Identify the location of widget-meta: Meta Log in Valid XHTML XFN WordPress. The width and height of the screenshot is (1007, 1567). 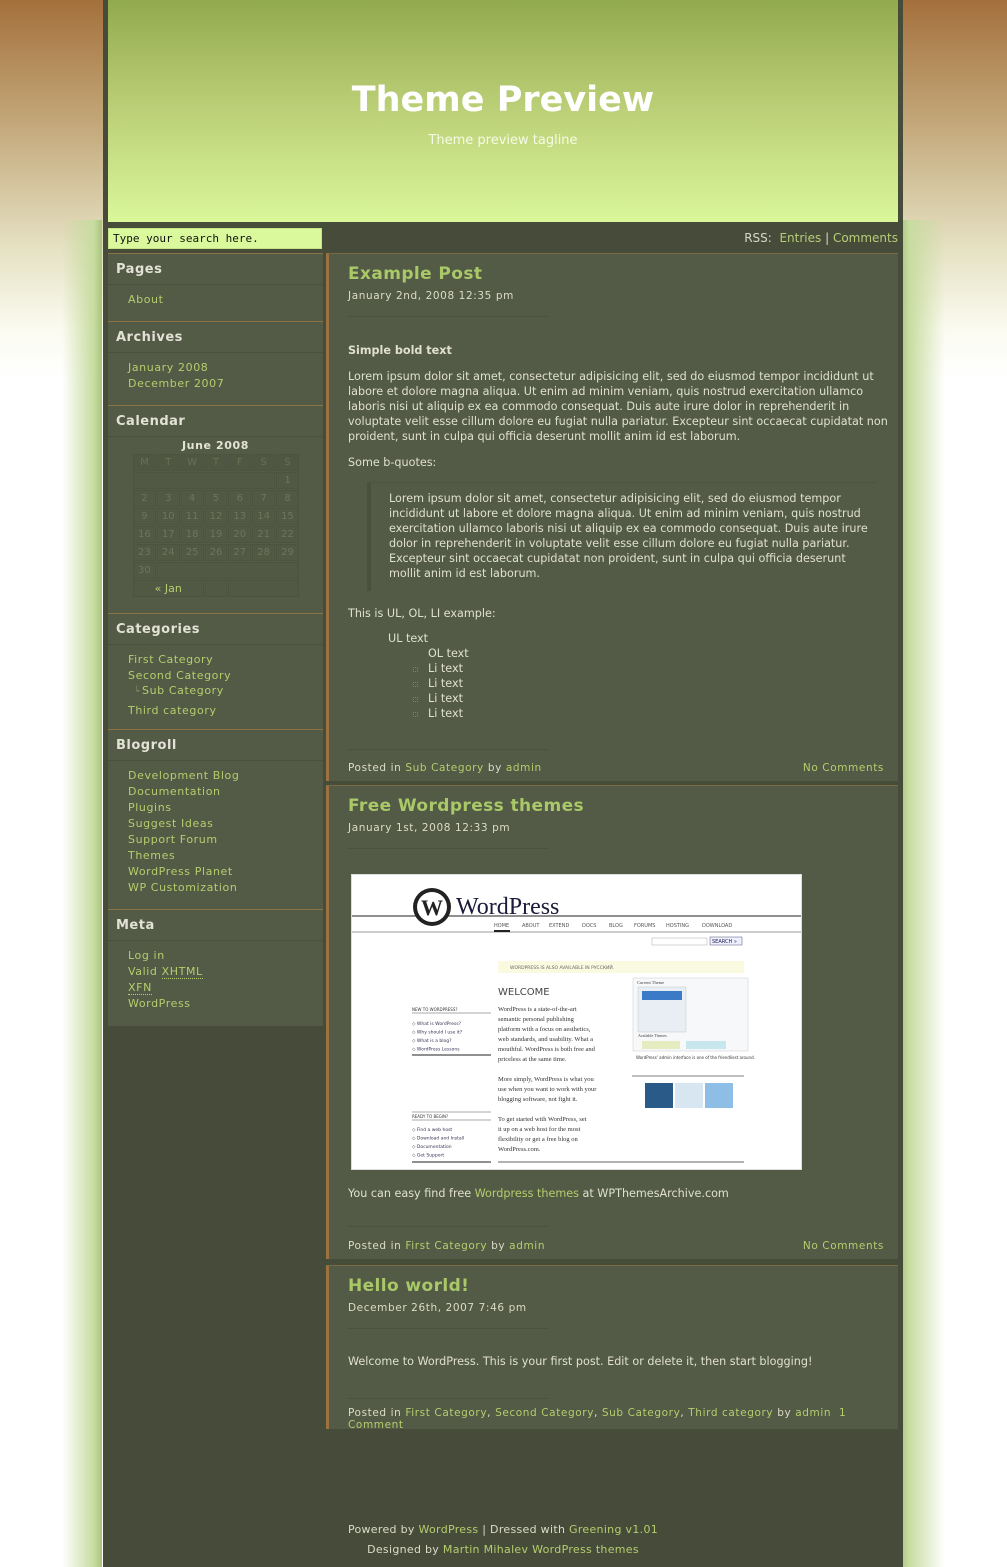
(215, 960).